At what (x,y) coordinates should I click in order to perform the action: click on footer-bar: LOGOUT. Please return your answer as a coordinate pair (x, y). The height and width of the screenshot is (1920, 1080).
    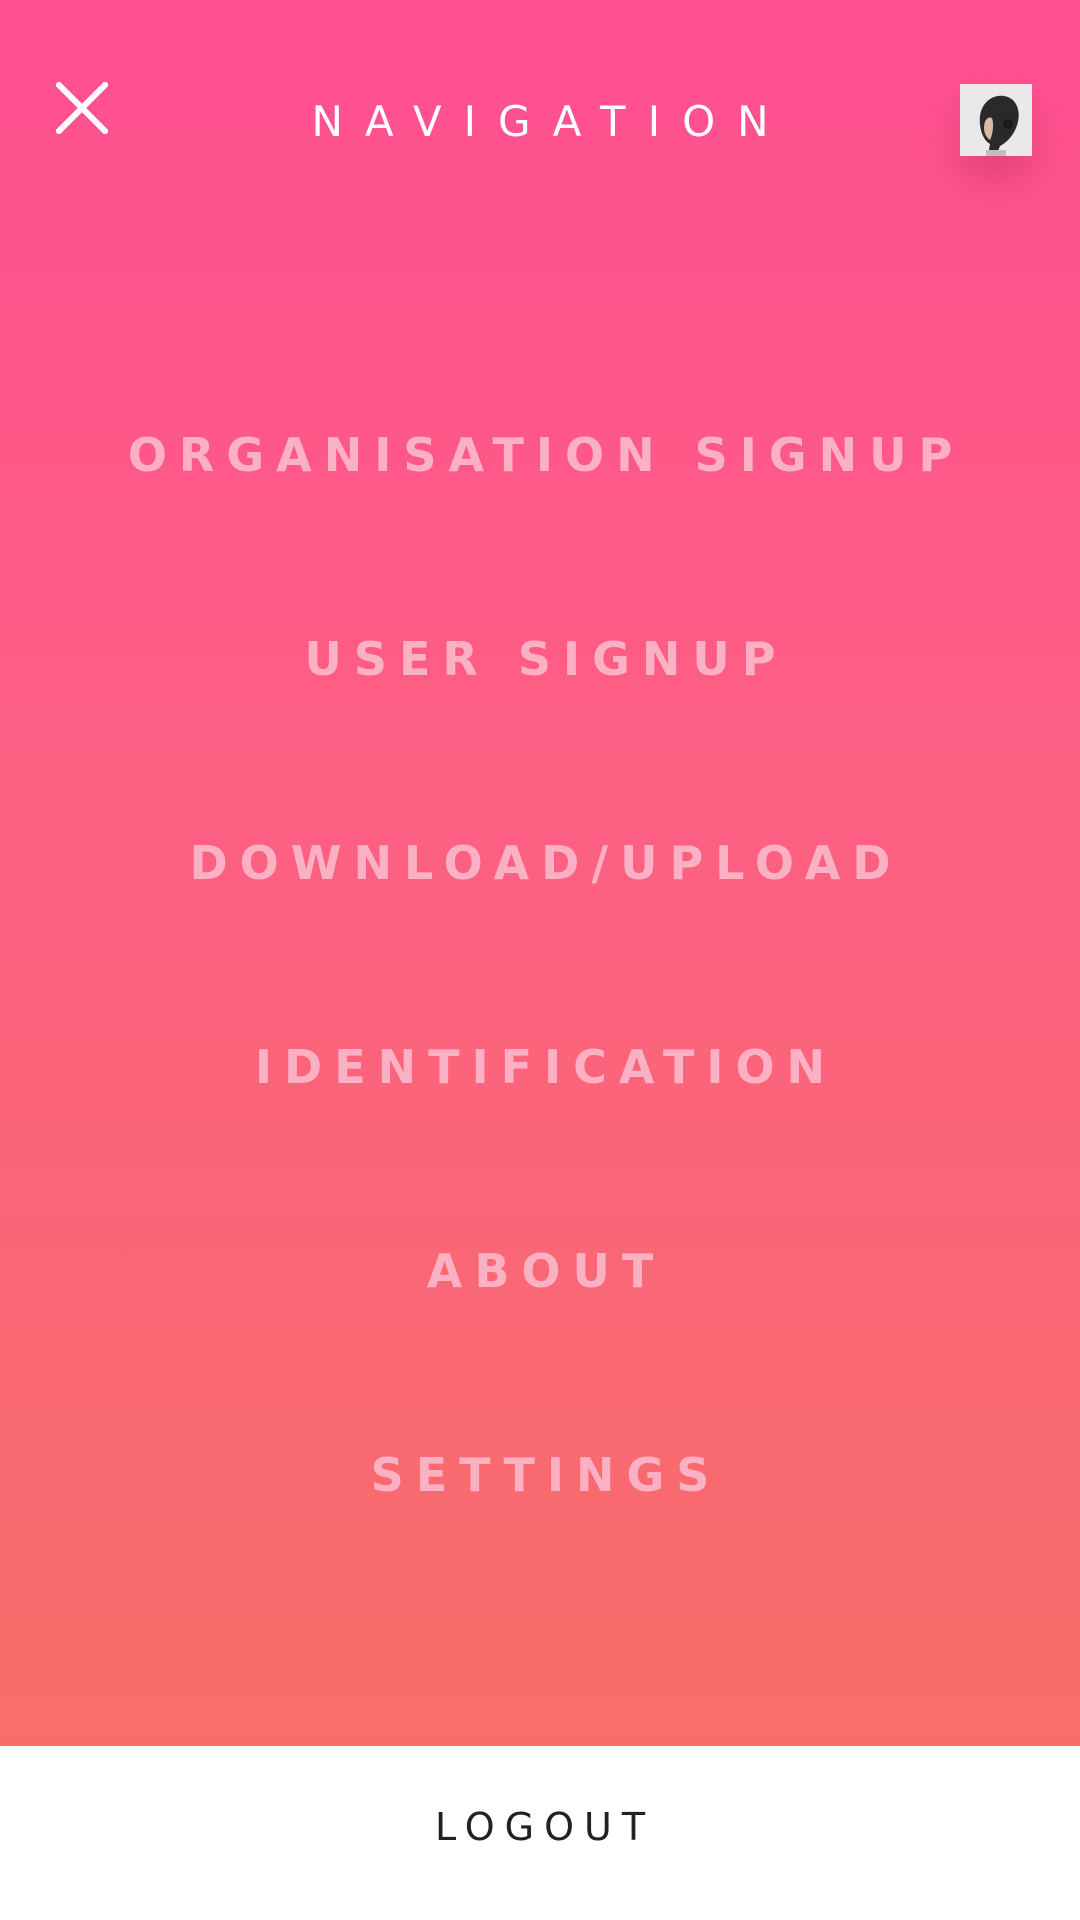
    Looking at the image, I should click on (540, 1833).